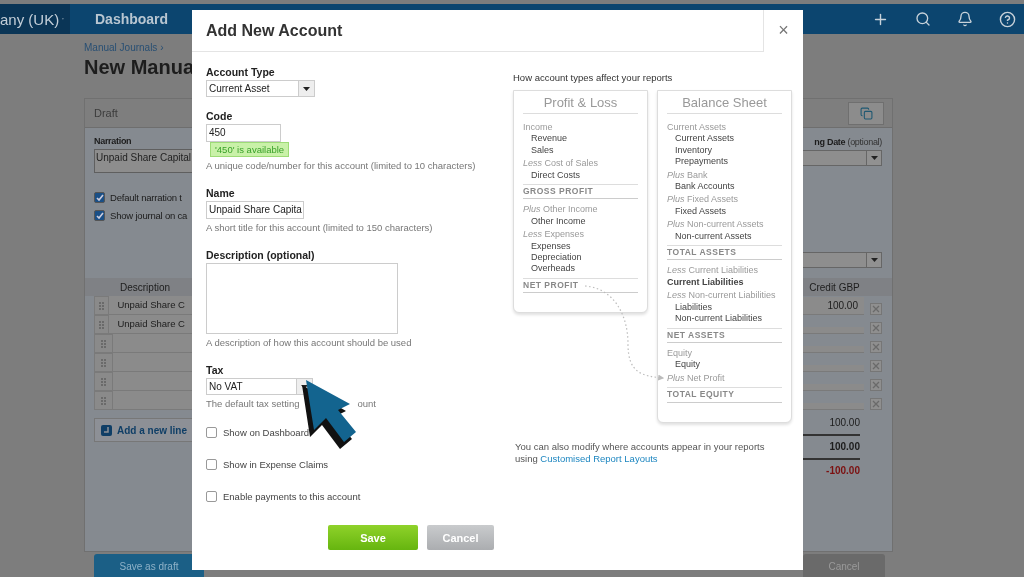 This screenshot has height=577, width=1024. I want to click on report-line: TOTAL EQUITY, so click(724, 395).